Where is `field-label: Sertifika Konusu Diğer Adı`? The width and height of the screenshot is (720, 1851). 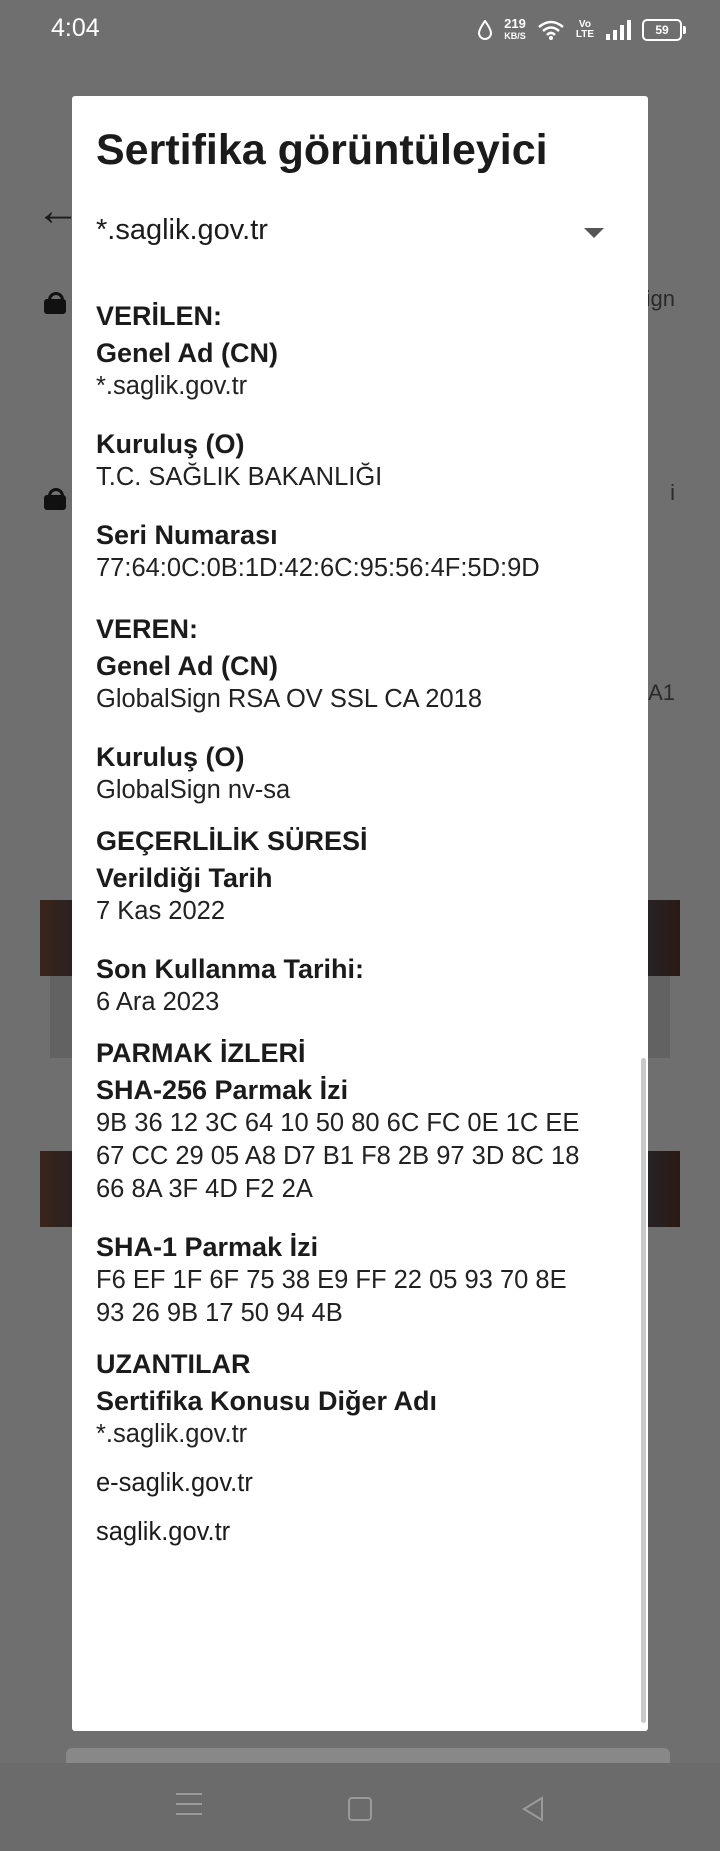 field-label: Sertifika Konusu Diğer Adı is located at coordinates (267, 1401).